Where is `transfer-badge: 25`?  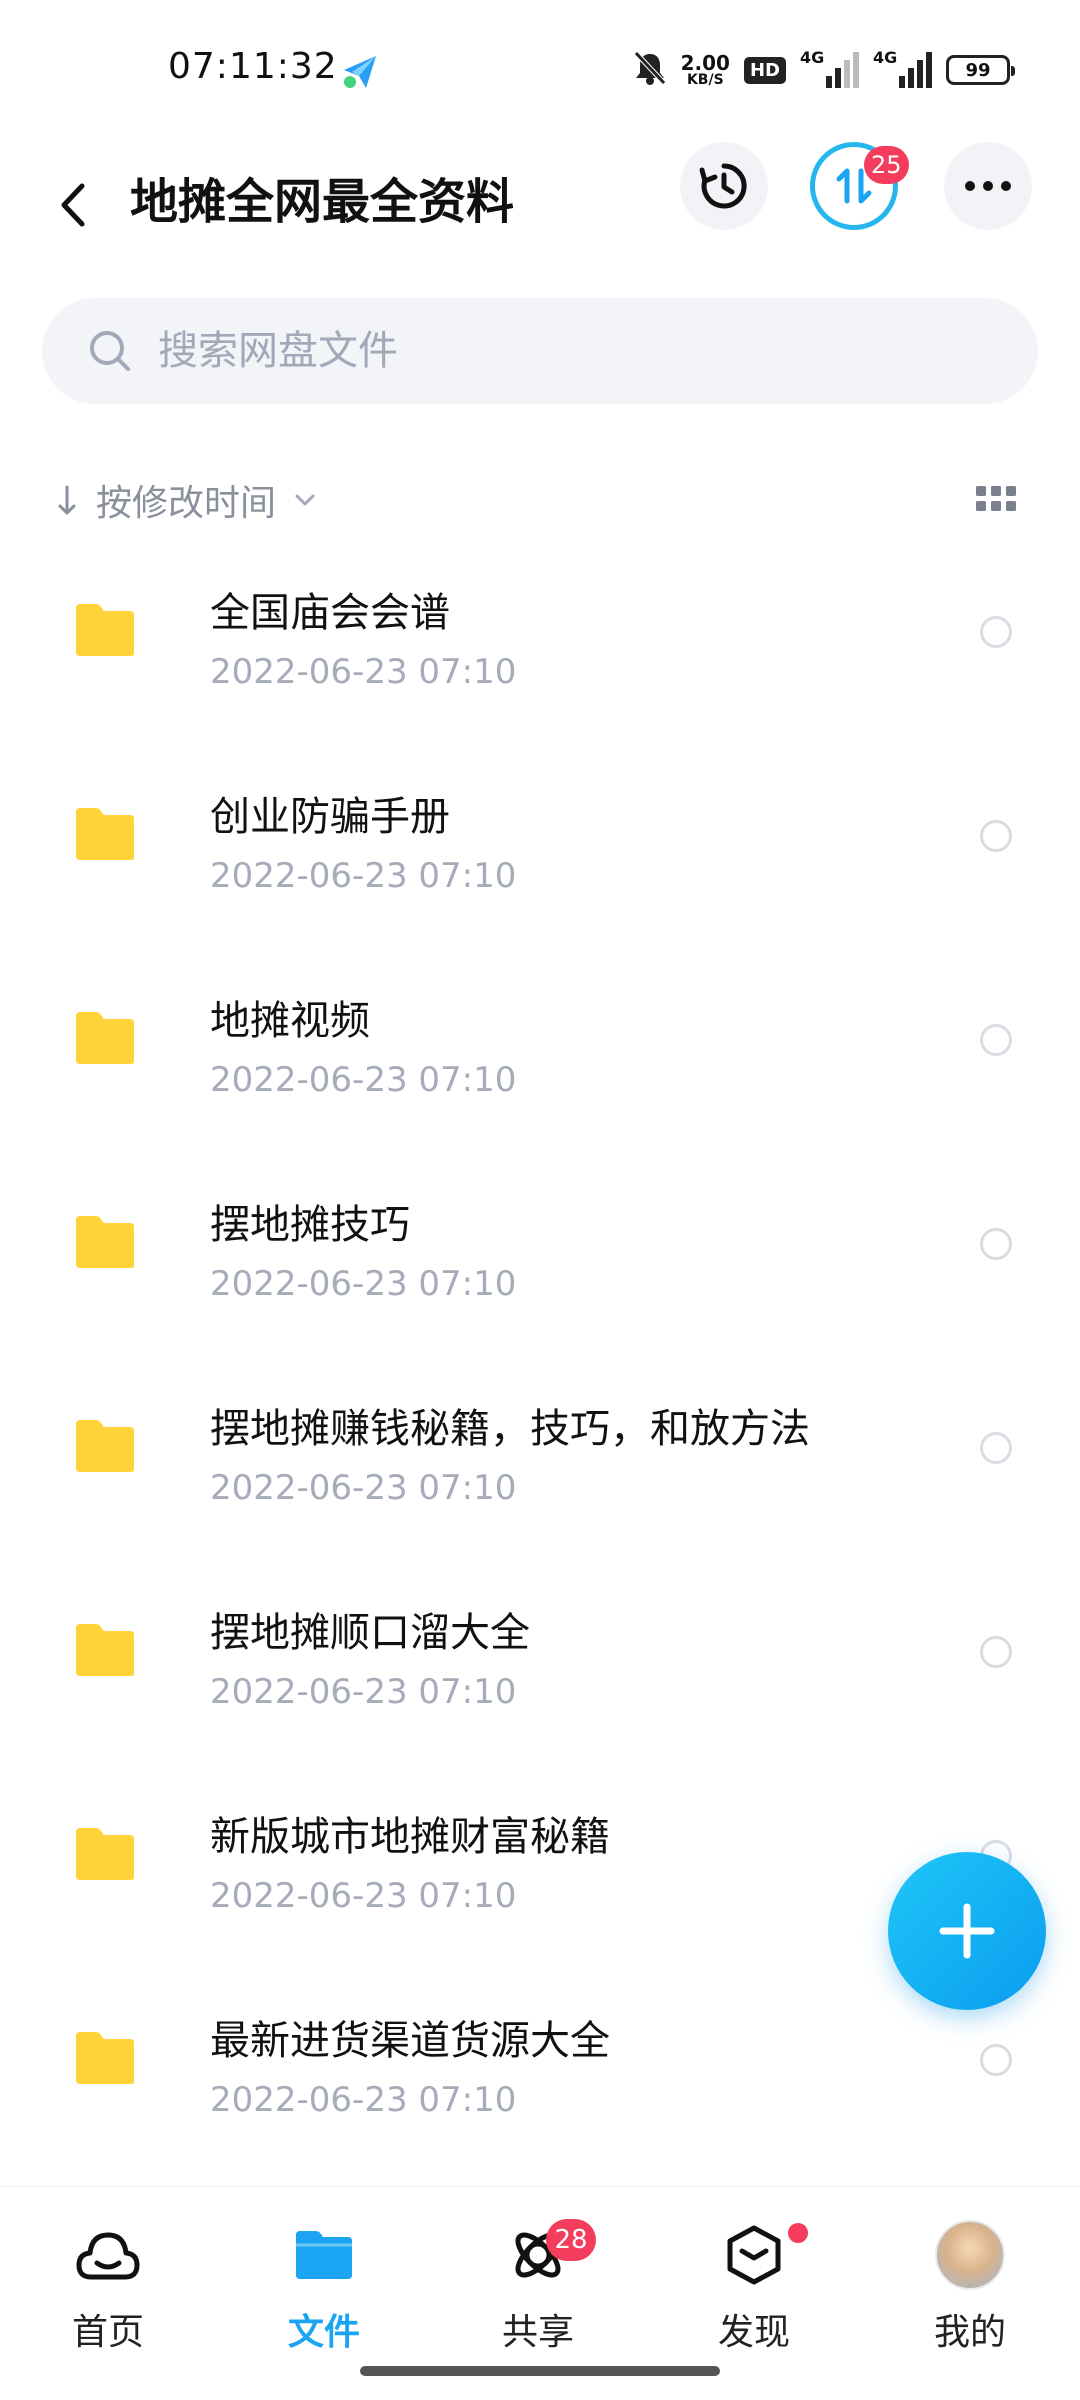
transfer-badge: 25 is located at coordinates (886, 165).